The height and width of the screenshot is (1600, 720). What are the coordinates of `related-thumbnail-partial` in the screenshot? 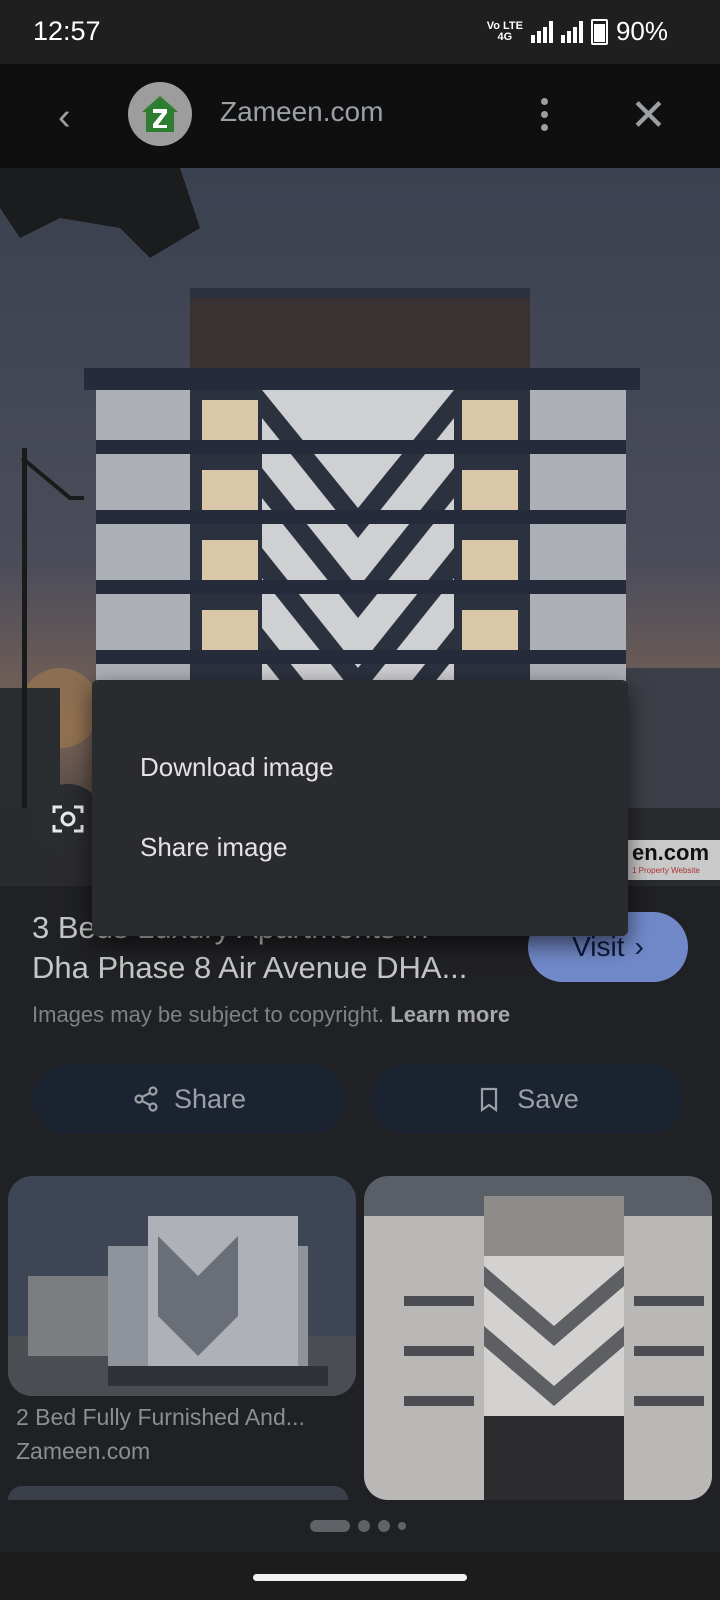 It's located at (178, 1493).